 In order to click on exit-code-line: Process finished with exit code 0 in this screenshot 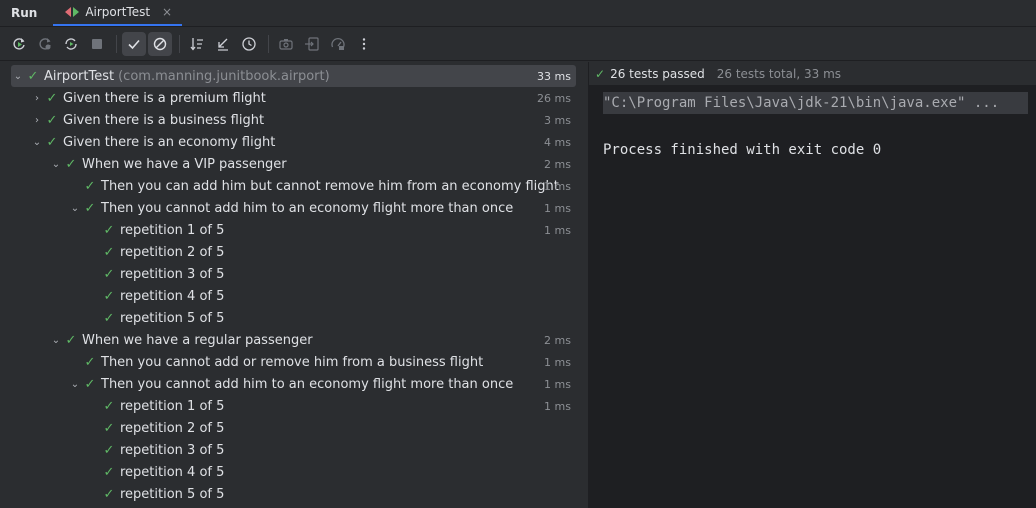, I will do `click(742, 150)`.